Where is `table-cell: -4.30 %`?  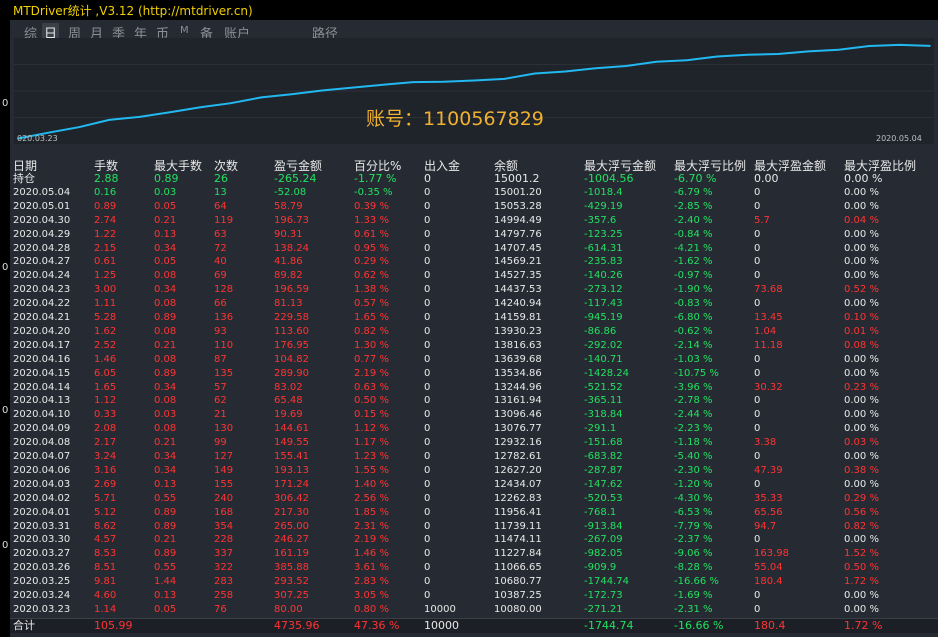 table-cell: -4.30 % is located at coordinates (693, 498).